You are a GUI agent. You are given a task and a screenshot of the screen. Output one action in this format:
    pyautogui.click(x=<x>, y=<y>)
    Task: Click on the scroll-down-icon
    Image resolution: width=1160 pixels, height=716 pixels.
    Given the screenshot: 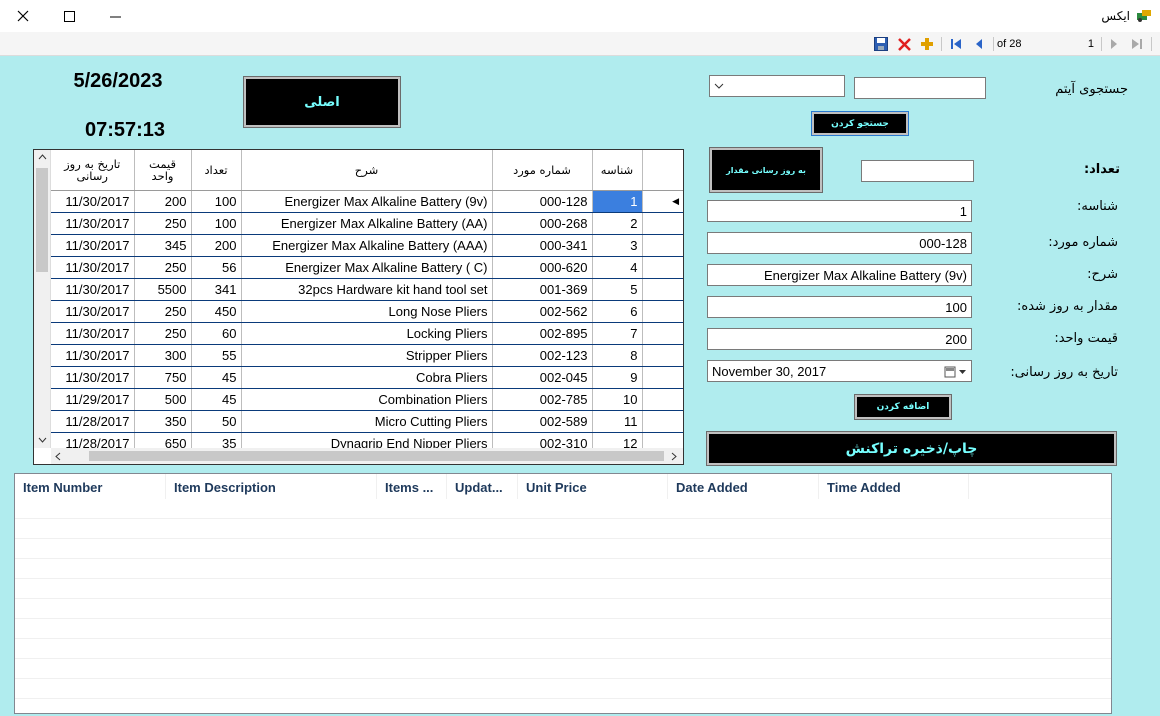 What is the action you would take?
    pyautogui.click(x=42, y=440)
    